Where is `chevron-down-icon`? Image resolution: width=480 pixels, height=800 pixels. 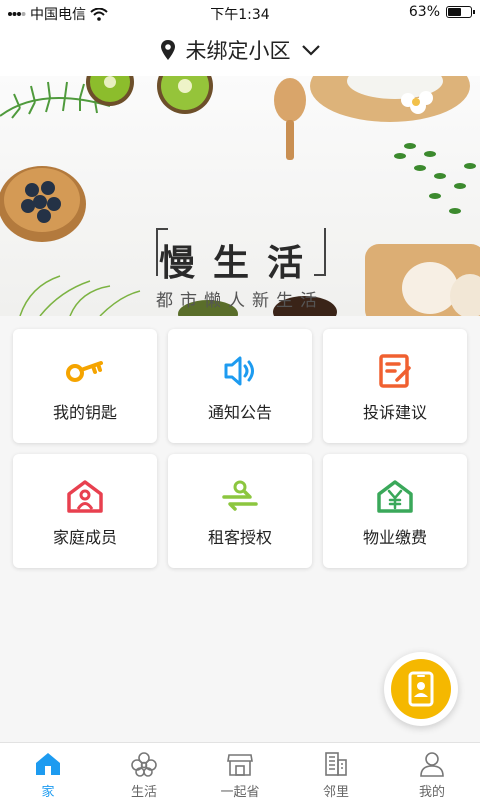
chevron-down-icon is located at coordinates (310, 50).